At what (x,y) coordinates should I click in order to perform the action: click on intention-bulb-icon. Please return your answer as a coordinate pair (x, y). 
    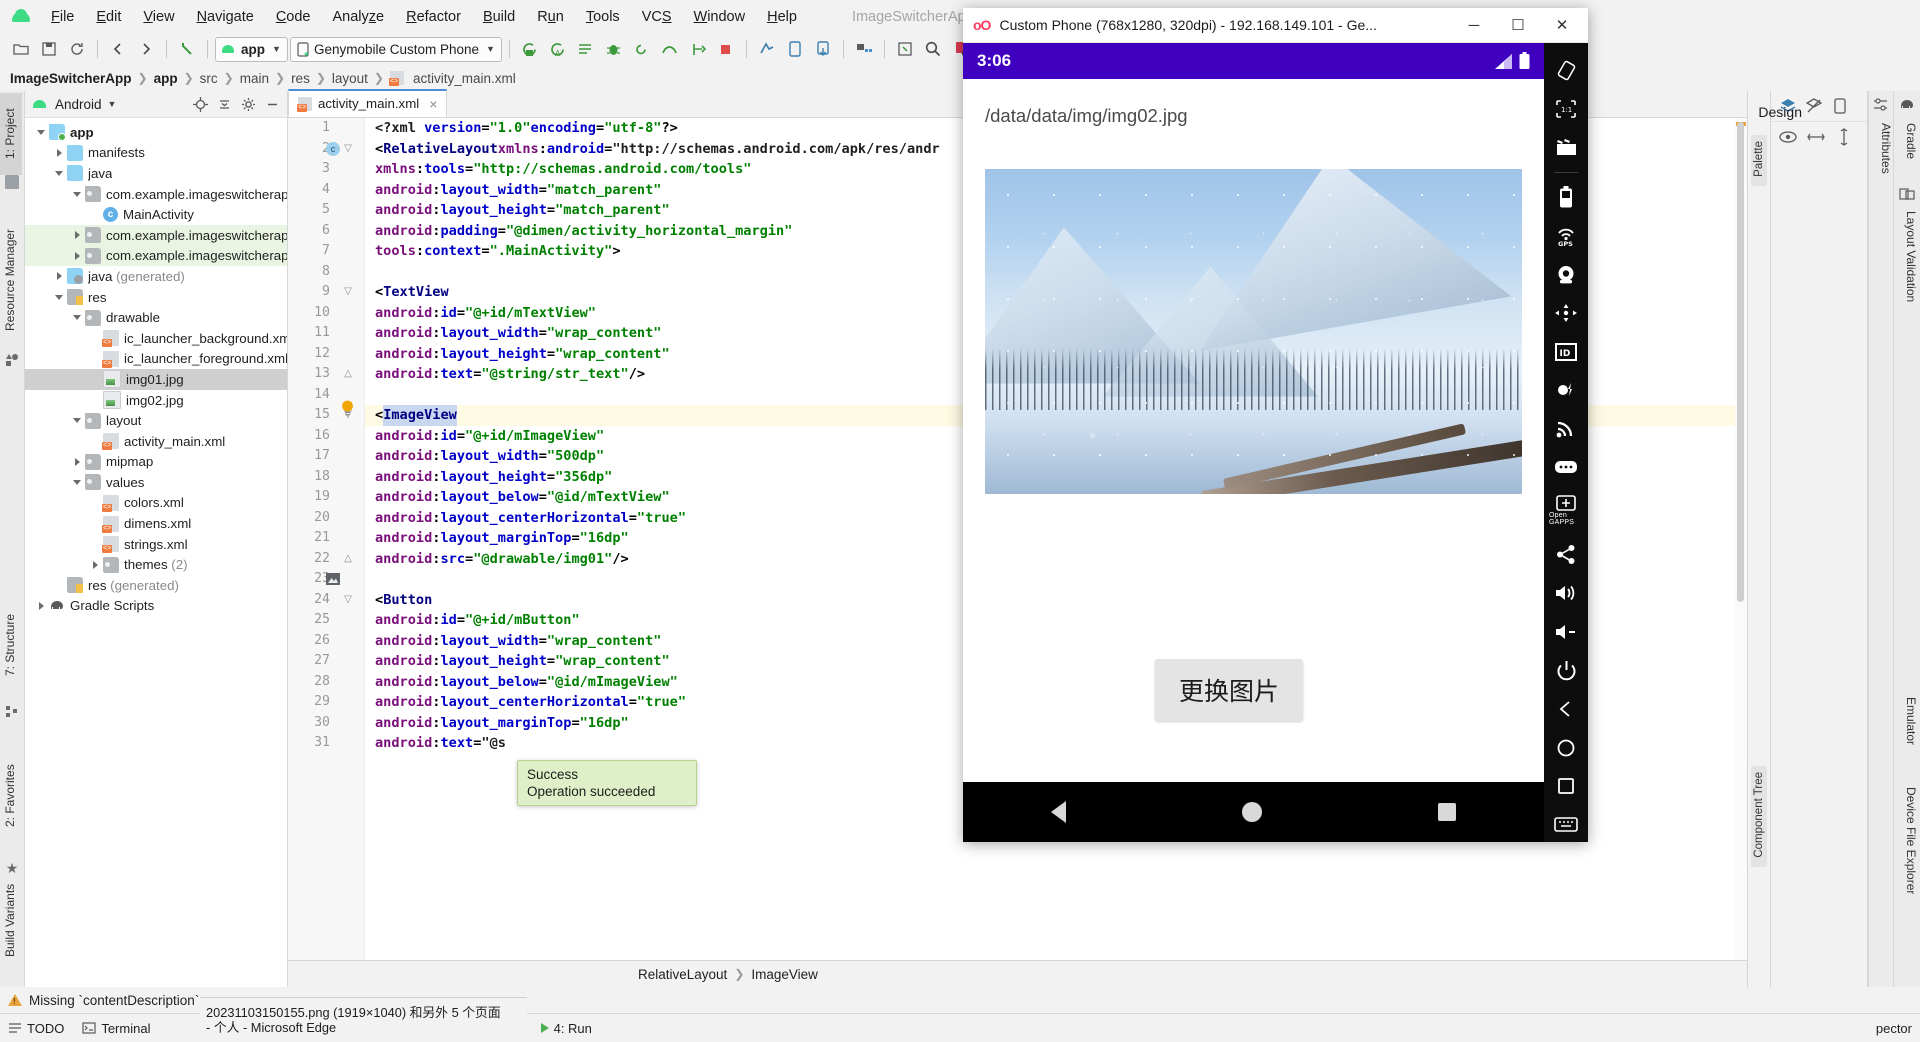
    Looking at the image, I should click on (347, 408).